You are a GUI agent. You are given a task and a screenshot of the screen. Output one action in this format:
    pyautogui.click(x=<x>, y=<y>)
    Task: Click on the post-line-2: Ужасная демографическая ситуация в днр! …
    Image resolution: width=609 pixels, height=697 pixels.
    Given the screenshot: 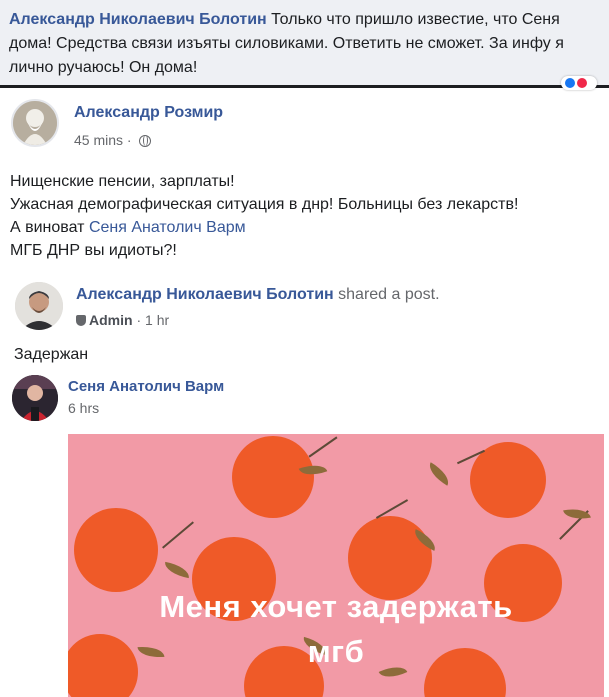 What is the action you would take?
    pyautogui.click(x=264, y=204)
    